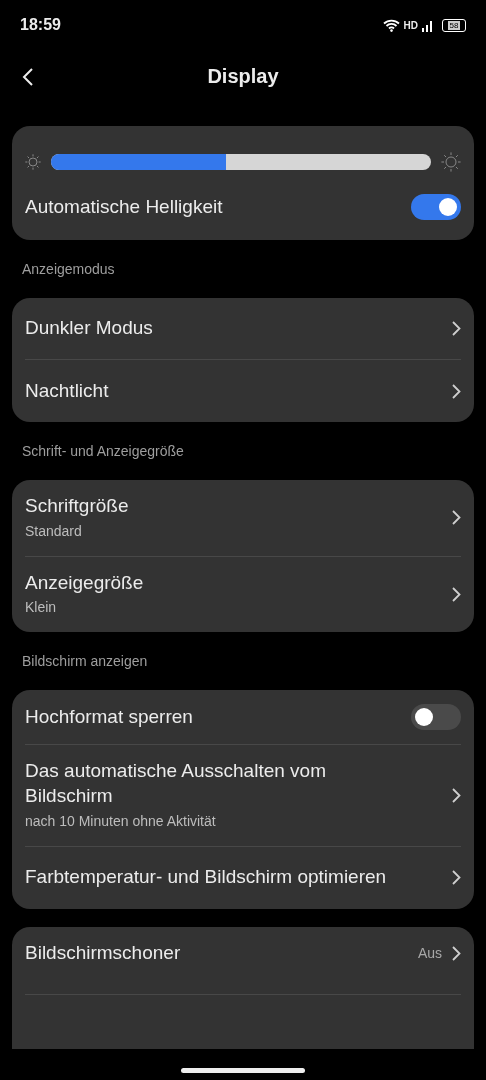 The width and height of the screenshot is (486, 1080). Describe the element at coordinates (221, 328) in the screenshot. I see `setting-title: Dunkler Modus` at that location.